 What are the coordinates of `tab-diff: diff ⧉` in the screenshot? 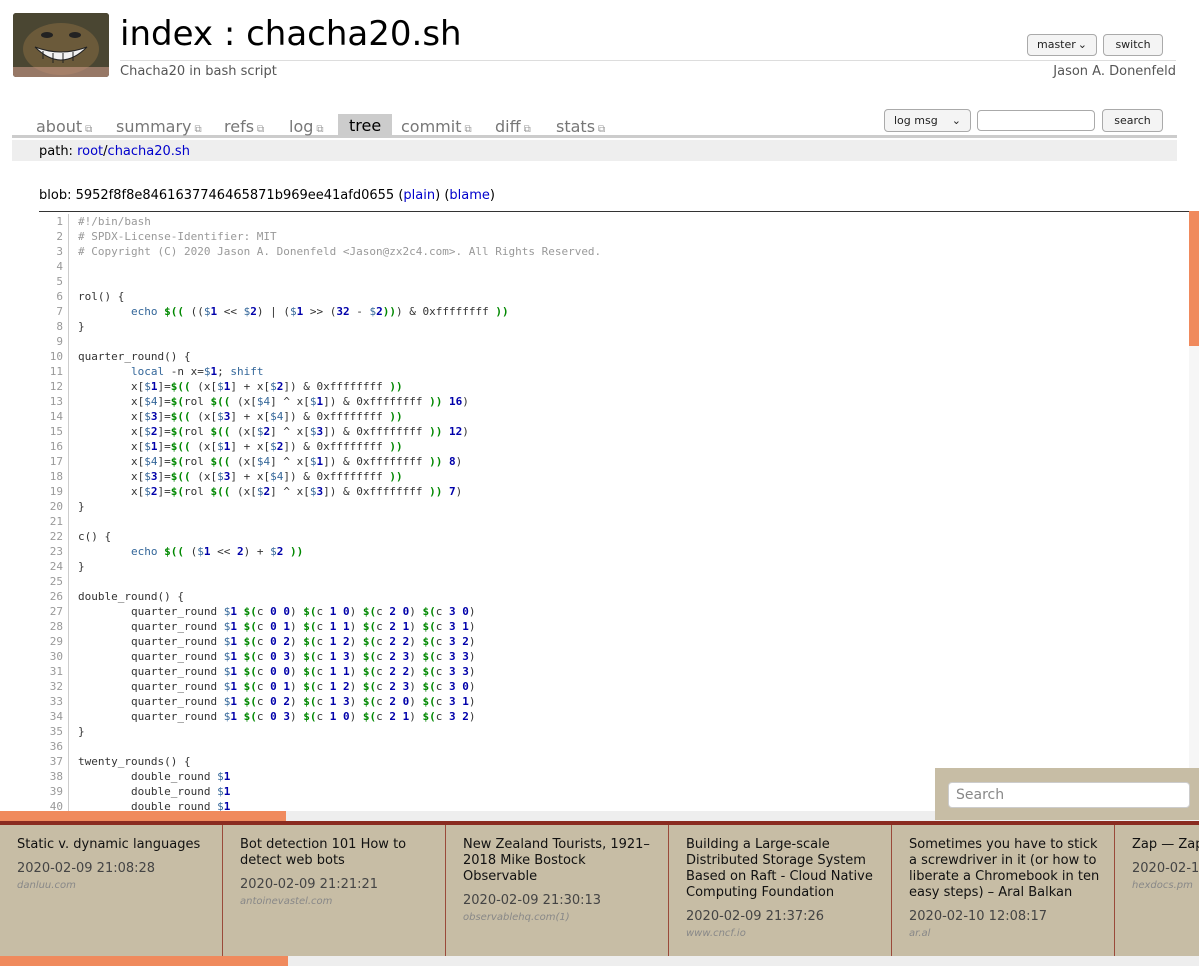 It's located at (513, 125).